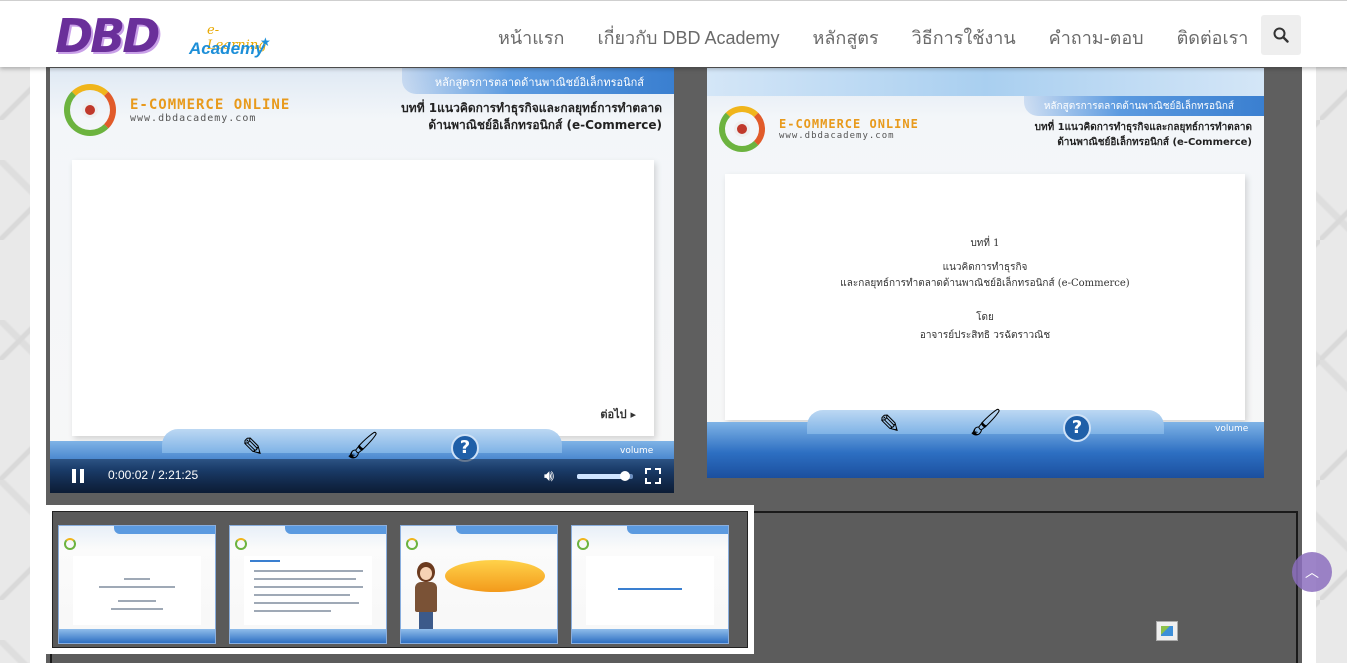  Describe the element at coordinates (465, 448) in the screenshot. I see `help-icon: ?` at that location.